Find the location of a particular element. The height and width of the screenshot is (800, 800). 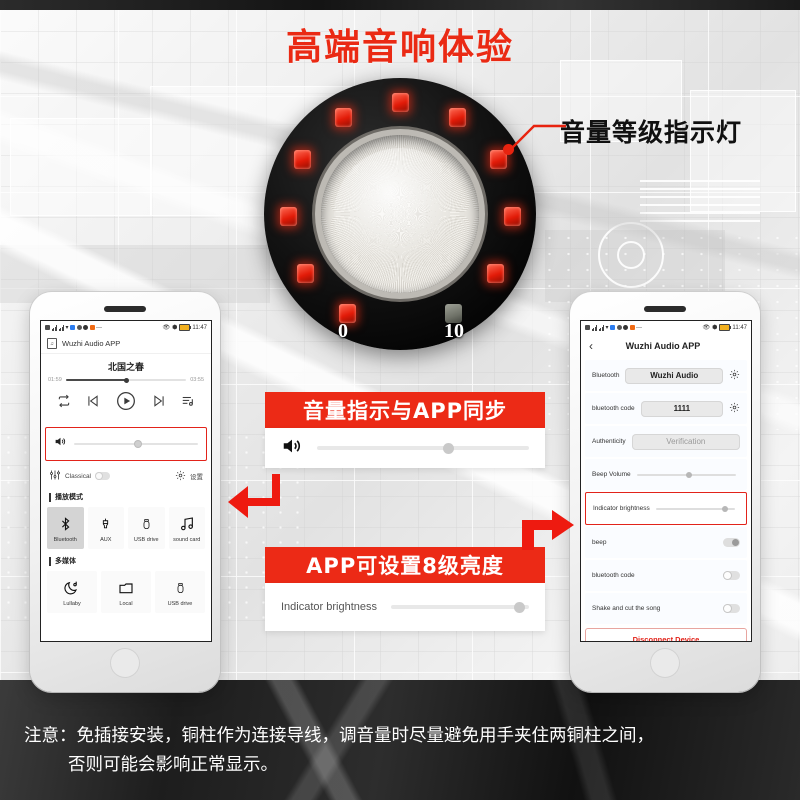

beep-toggle is located at coordinates (731, 542).